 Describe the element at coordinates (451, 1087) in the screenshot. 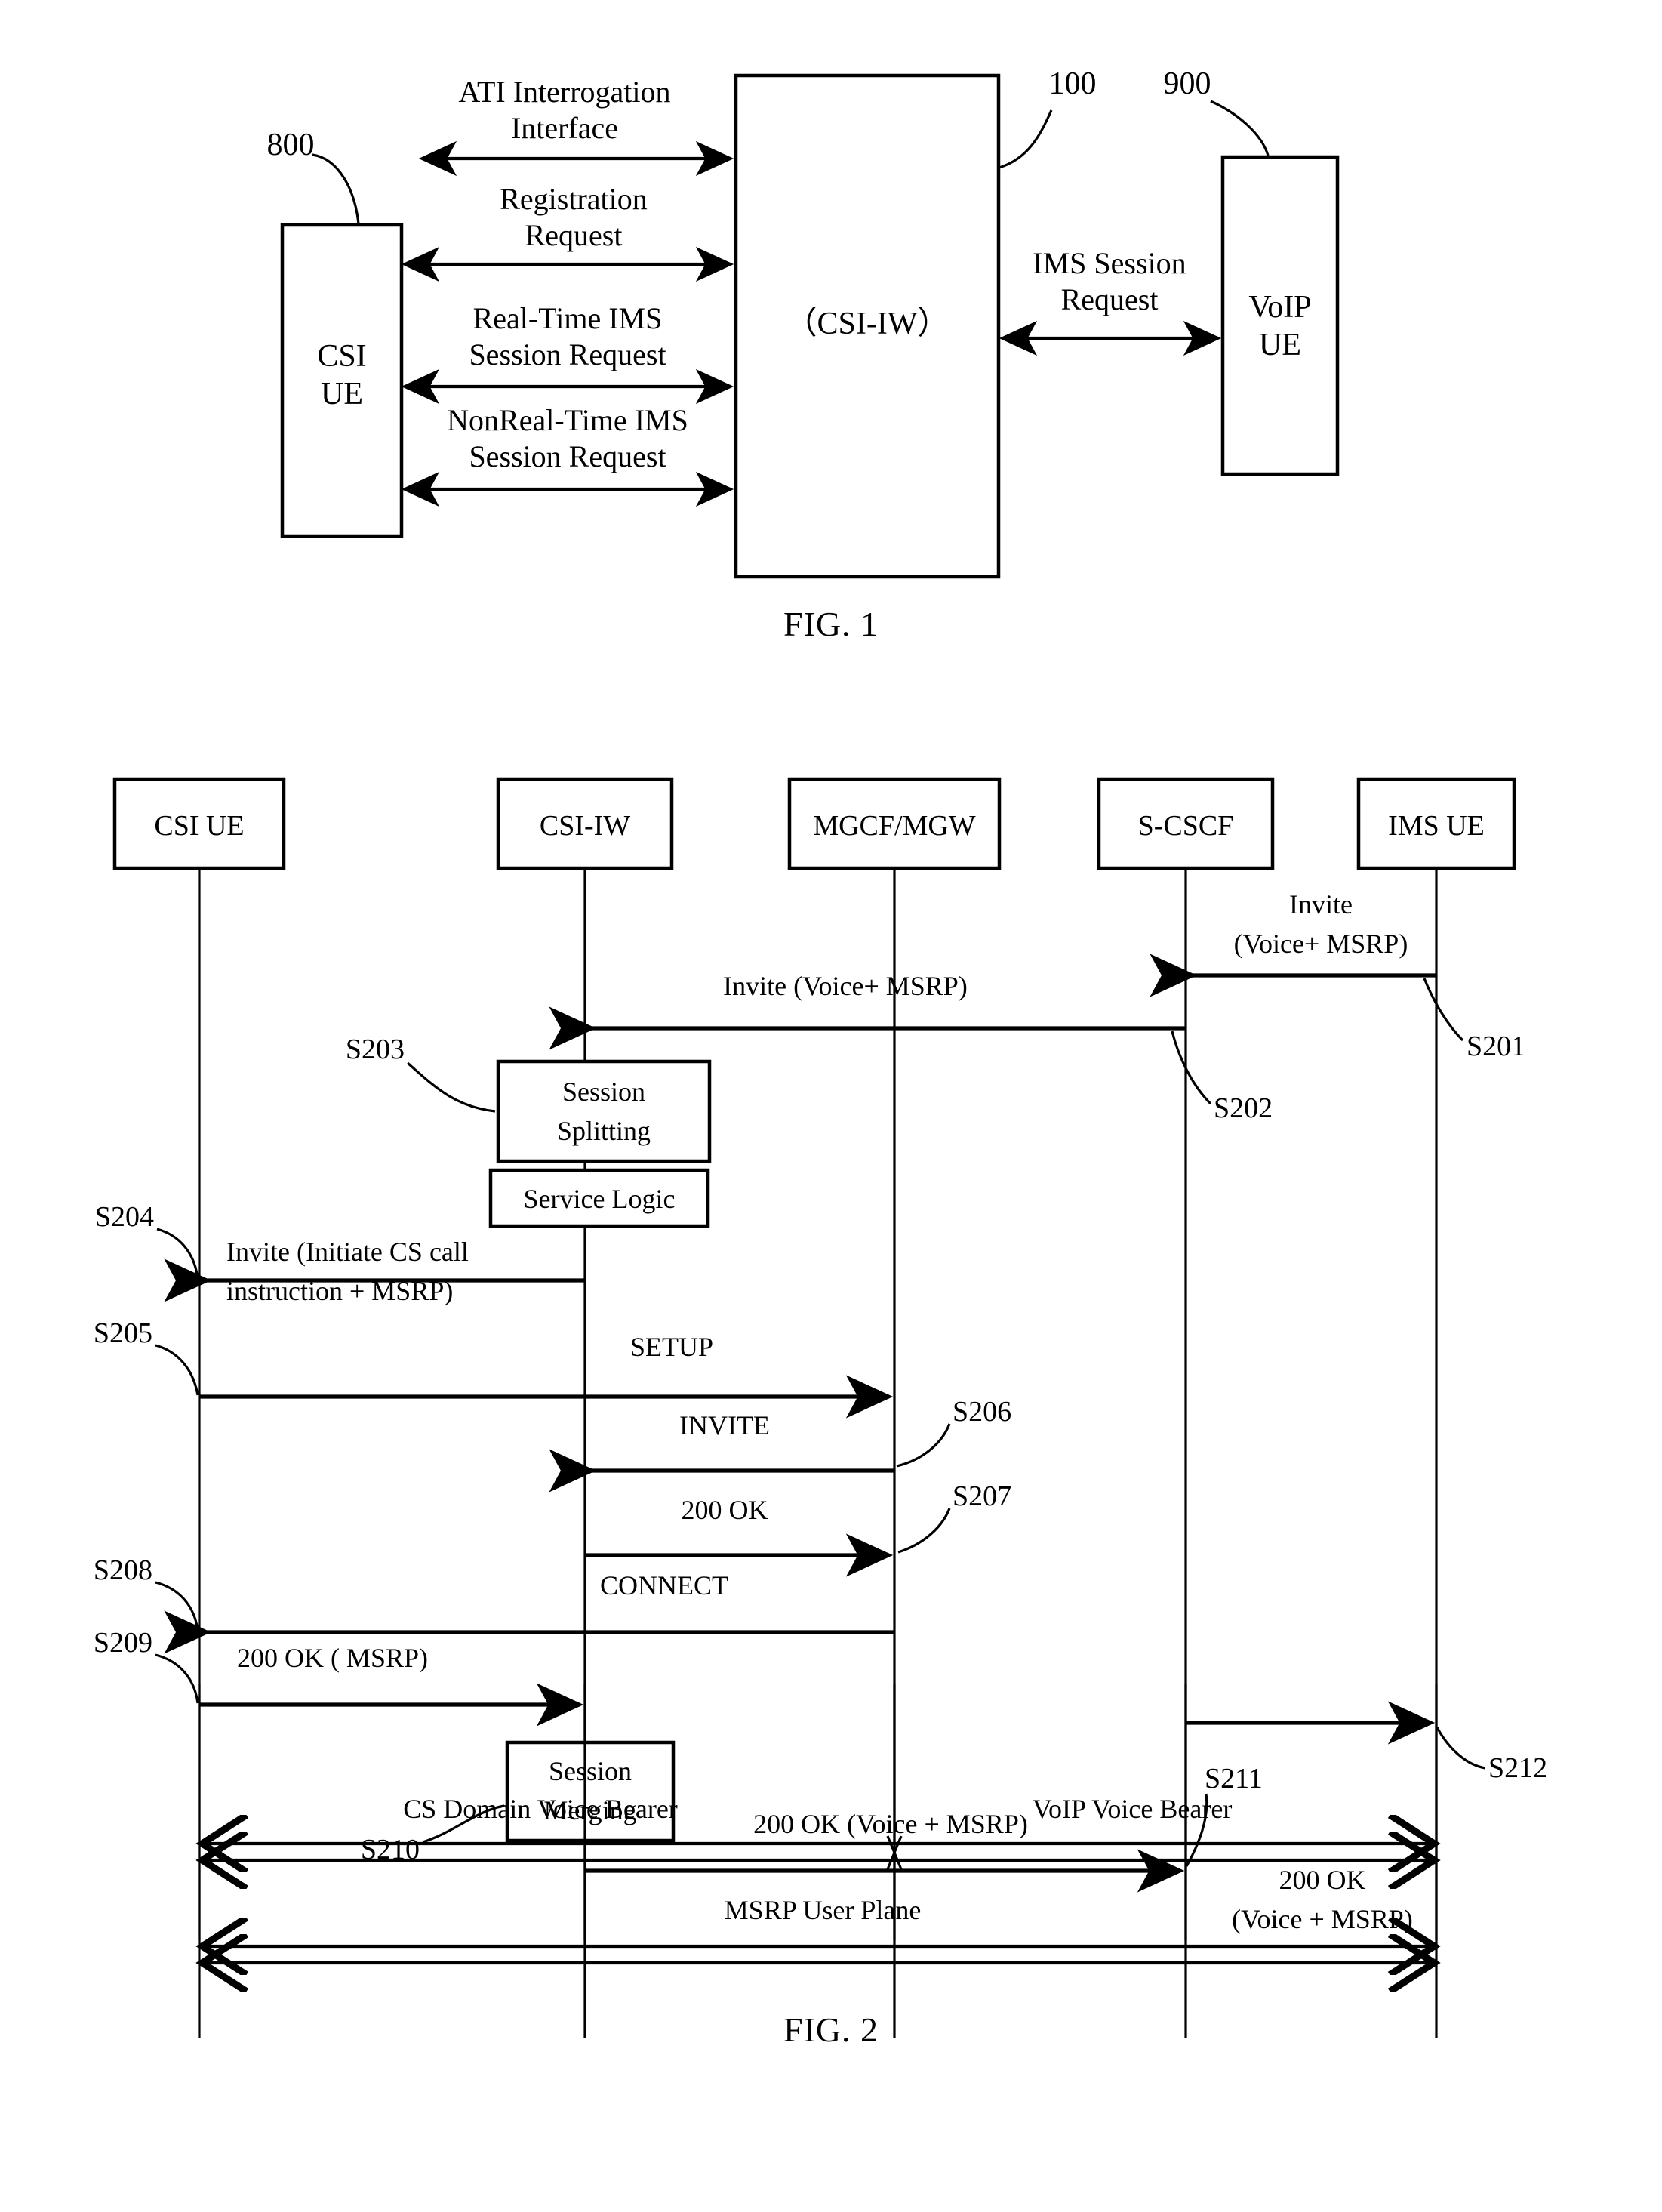

I see `fig2-step-s203-leader` at that location.